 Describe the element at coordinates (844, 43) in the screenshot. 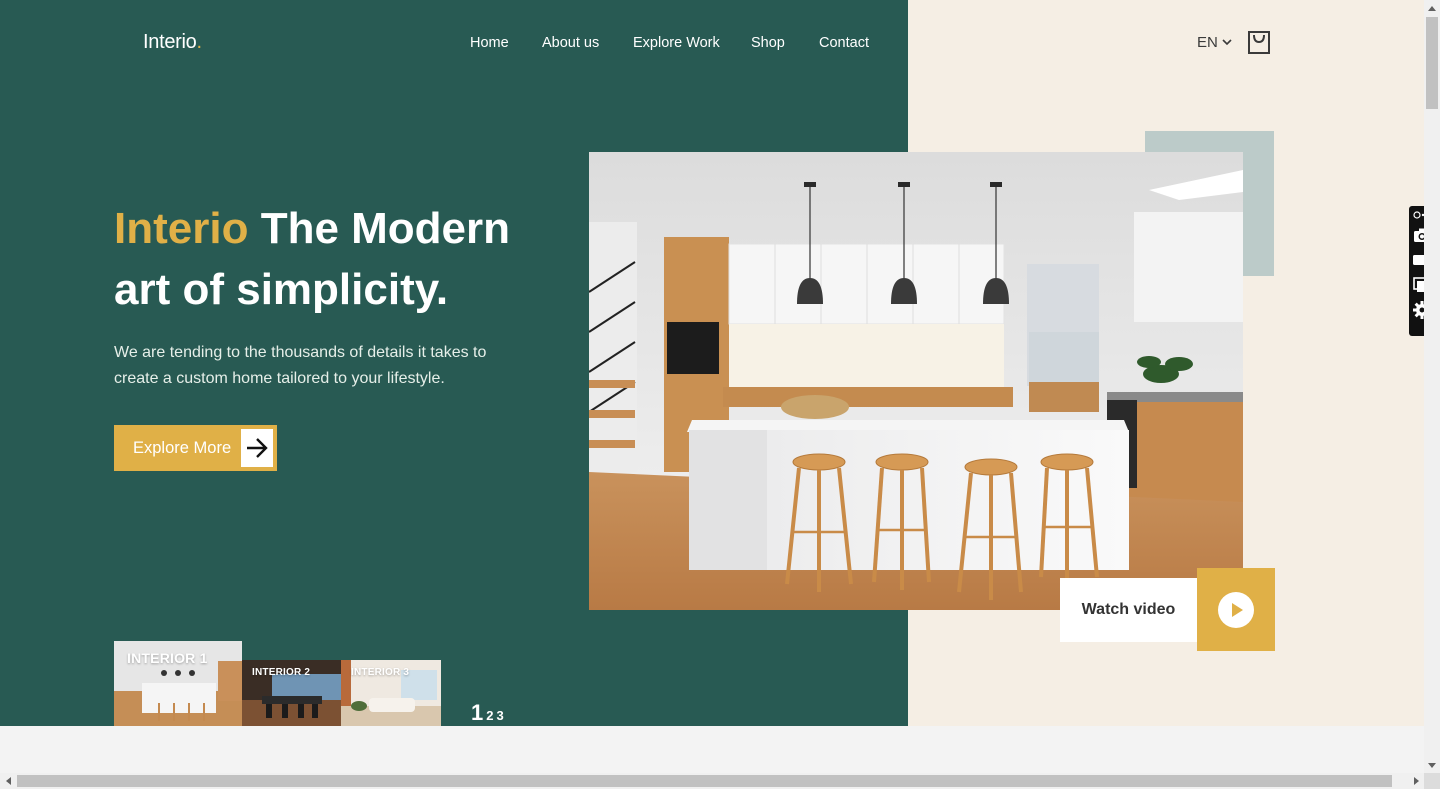

I see `nav-contact: Contact` at that location.